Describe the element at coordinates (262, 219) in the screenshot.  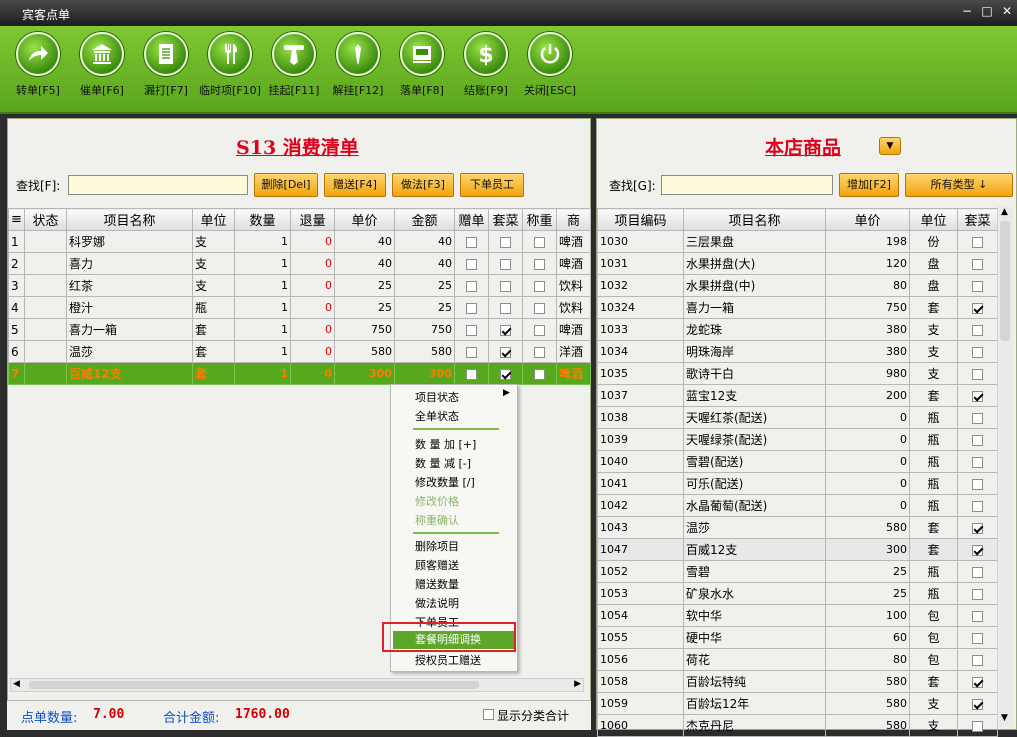
I see `column-header: 数量` at that location.